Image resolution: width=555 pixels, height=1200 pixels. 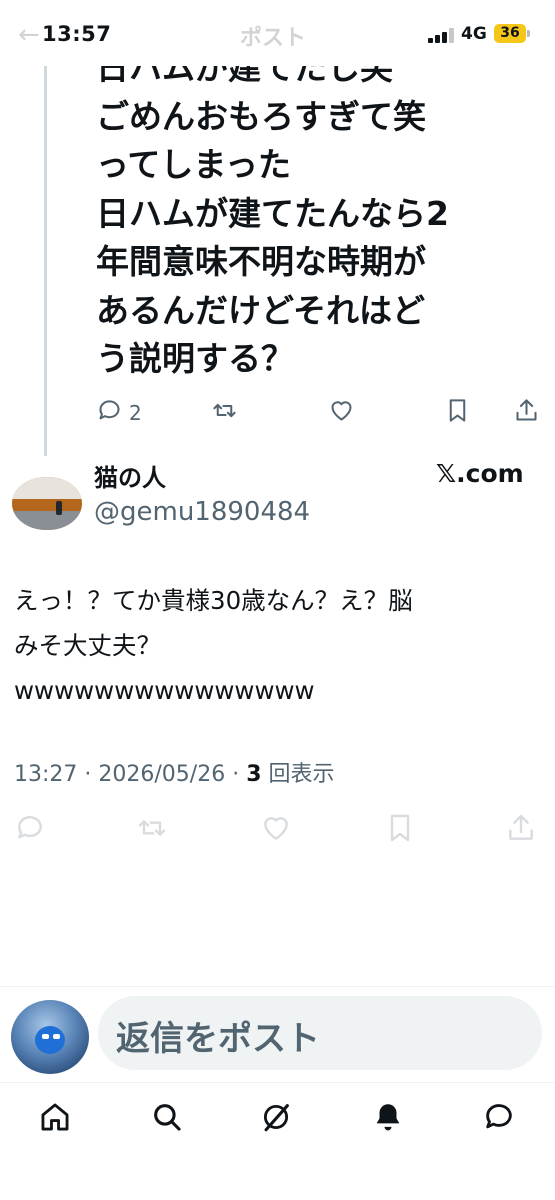 What do you see at coordinates (442, 35) in the screenshot?
I see `cellular-signal-icon` at bounding box center [442, 35].